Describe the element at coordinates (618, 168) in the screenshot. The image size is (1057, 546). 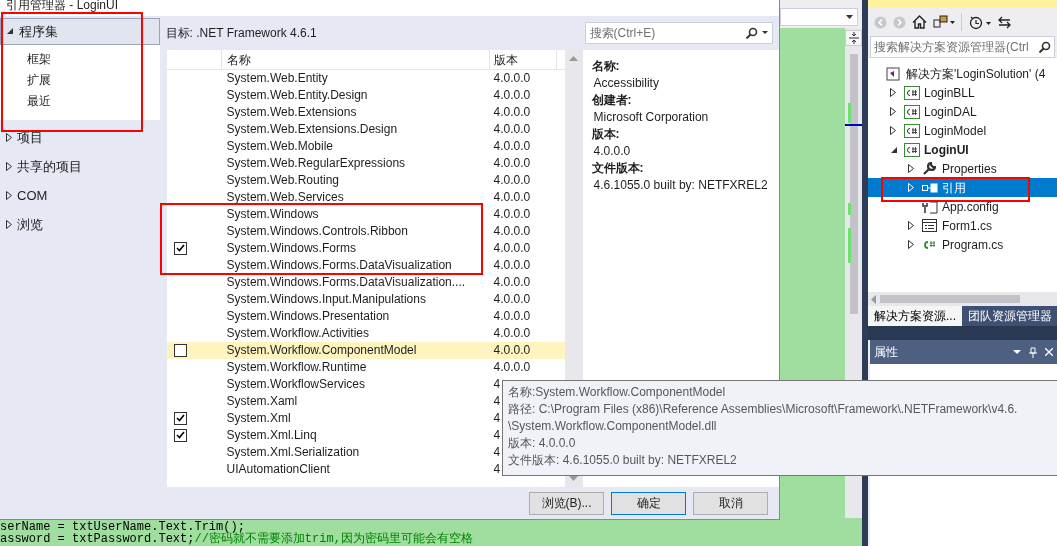
I see `detail-label: 文件版本:` at that location.